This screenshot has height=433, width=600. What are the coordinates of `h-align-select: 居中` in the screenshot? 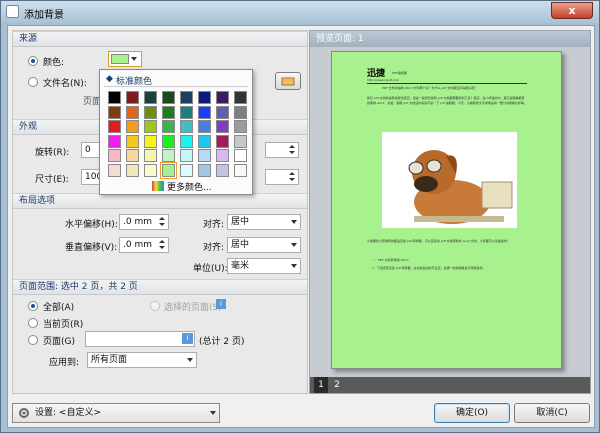 It's located at (264, 222).